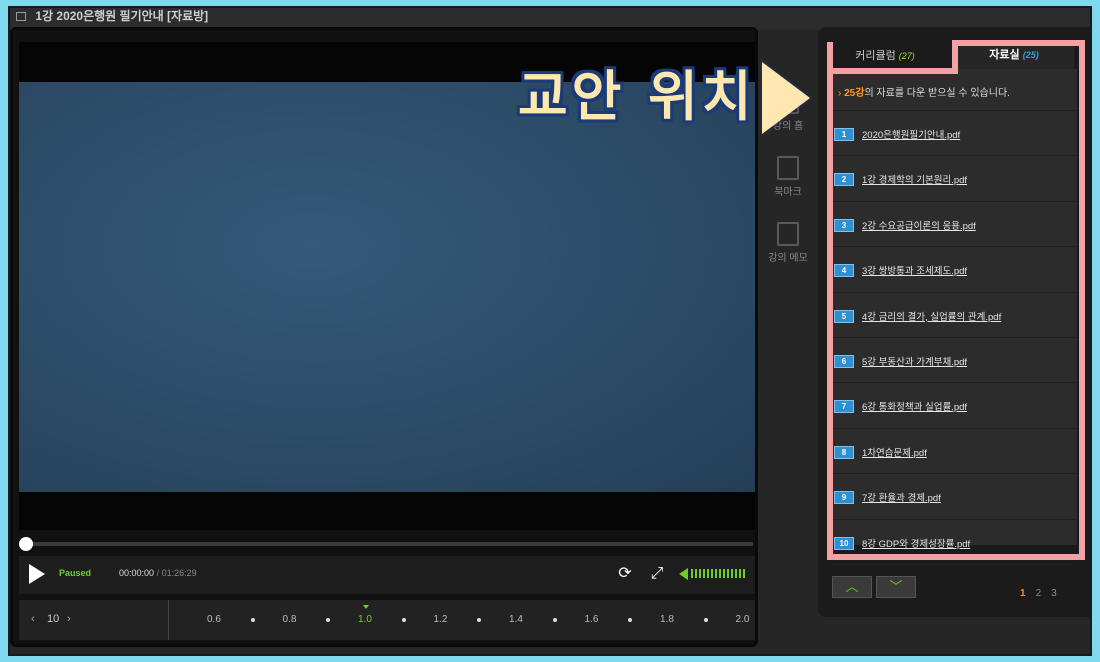  What do you see at coordinates (683, 574) in the screenshot?
I see `speaker-icon` at bounding box center [683, 574].